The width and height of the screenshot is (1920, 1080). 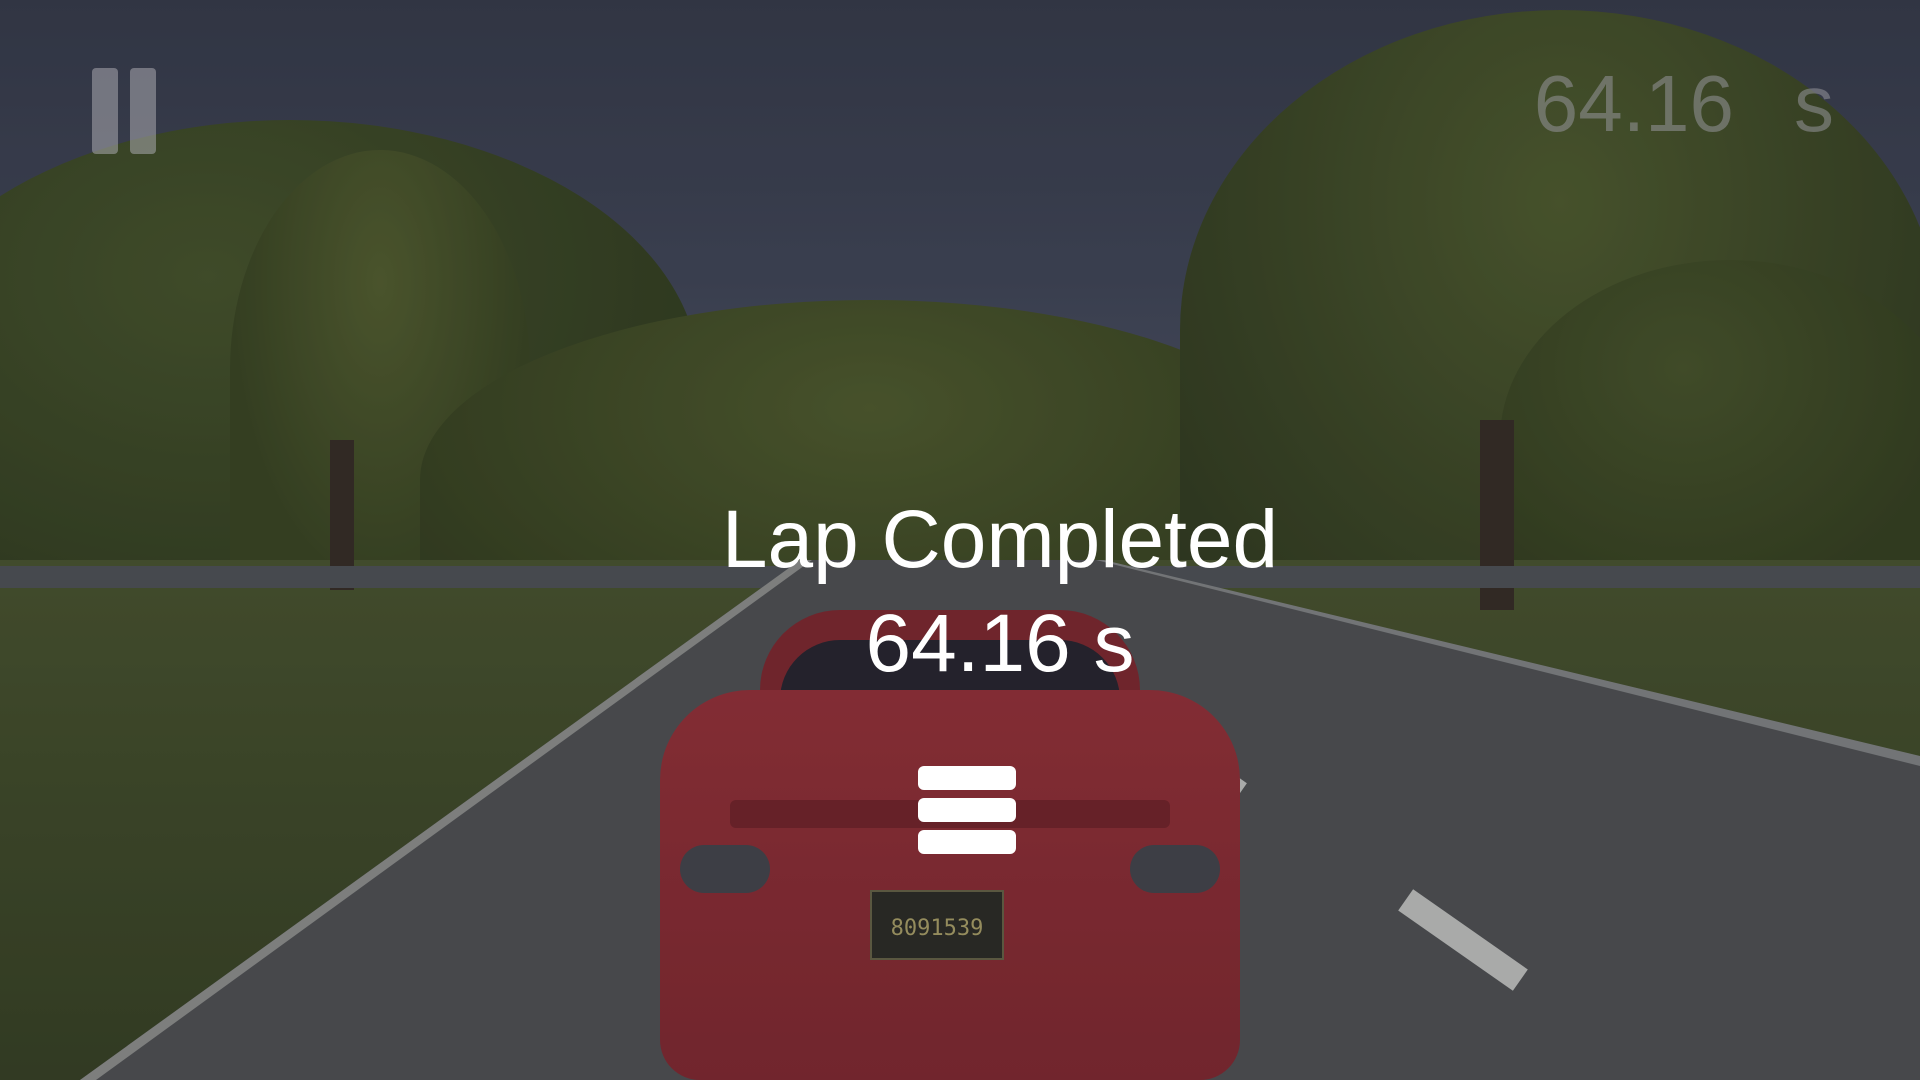 I want to click on pause-button, so click(x=124, y=111).